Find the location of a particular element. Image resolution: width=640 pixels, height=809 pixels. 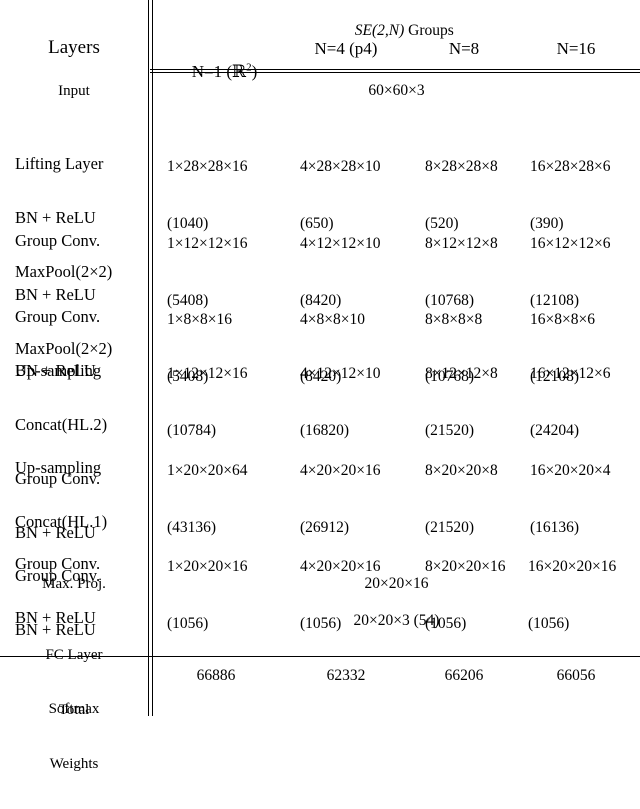

row-label-input: Input is located at coordinates (74, 91).